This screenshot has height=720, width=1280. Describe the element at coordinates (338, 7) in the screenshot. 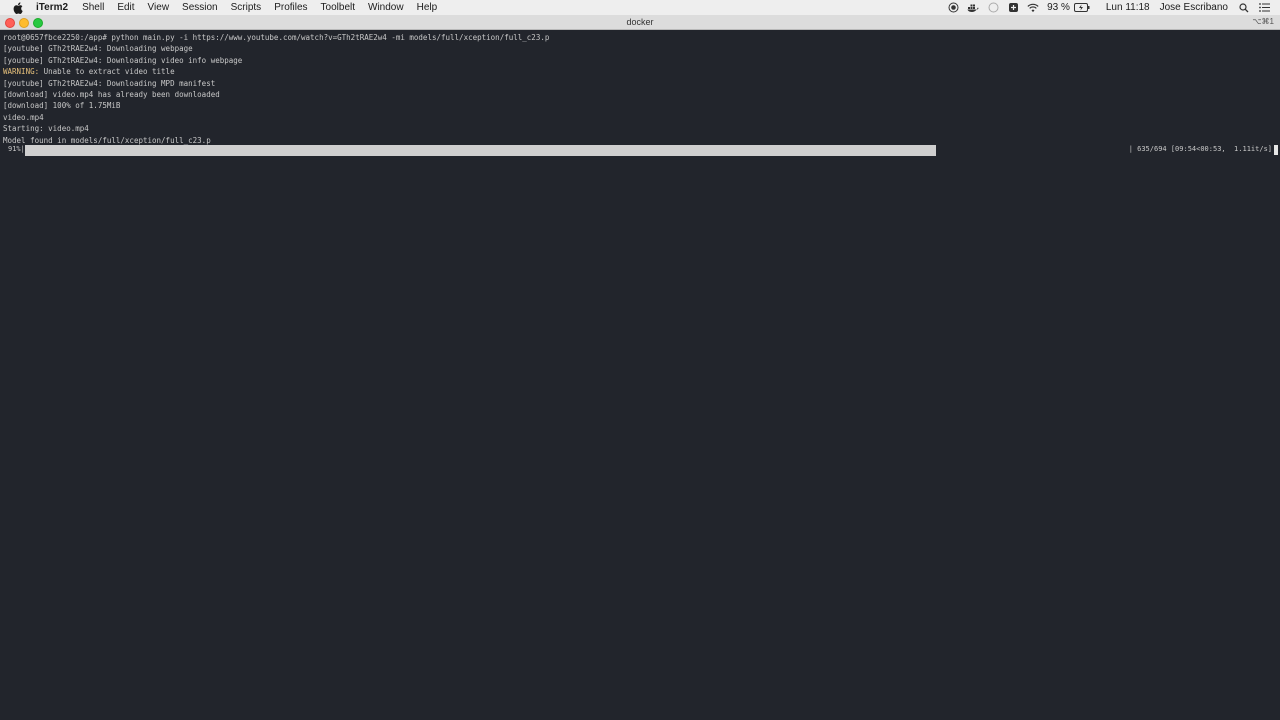

I see `menu-toolbelt: Toolbelt` at that location.